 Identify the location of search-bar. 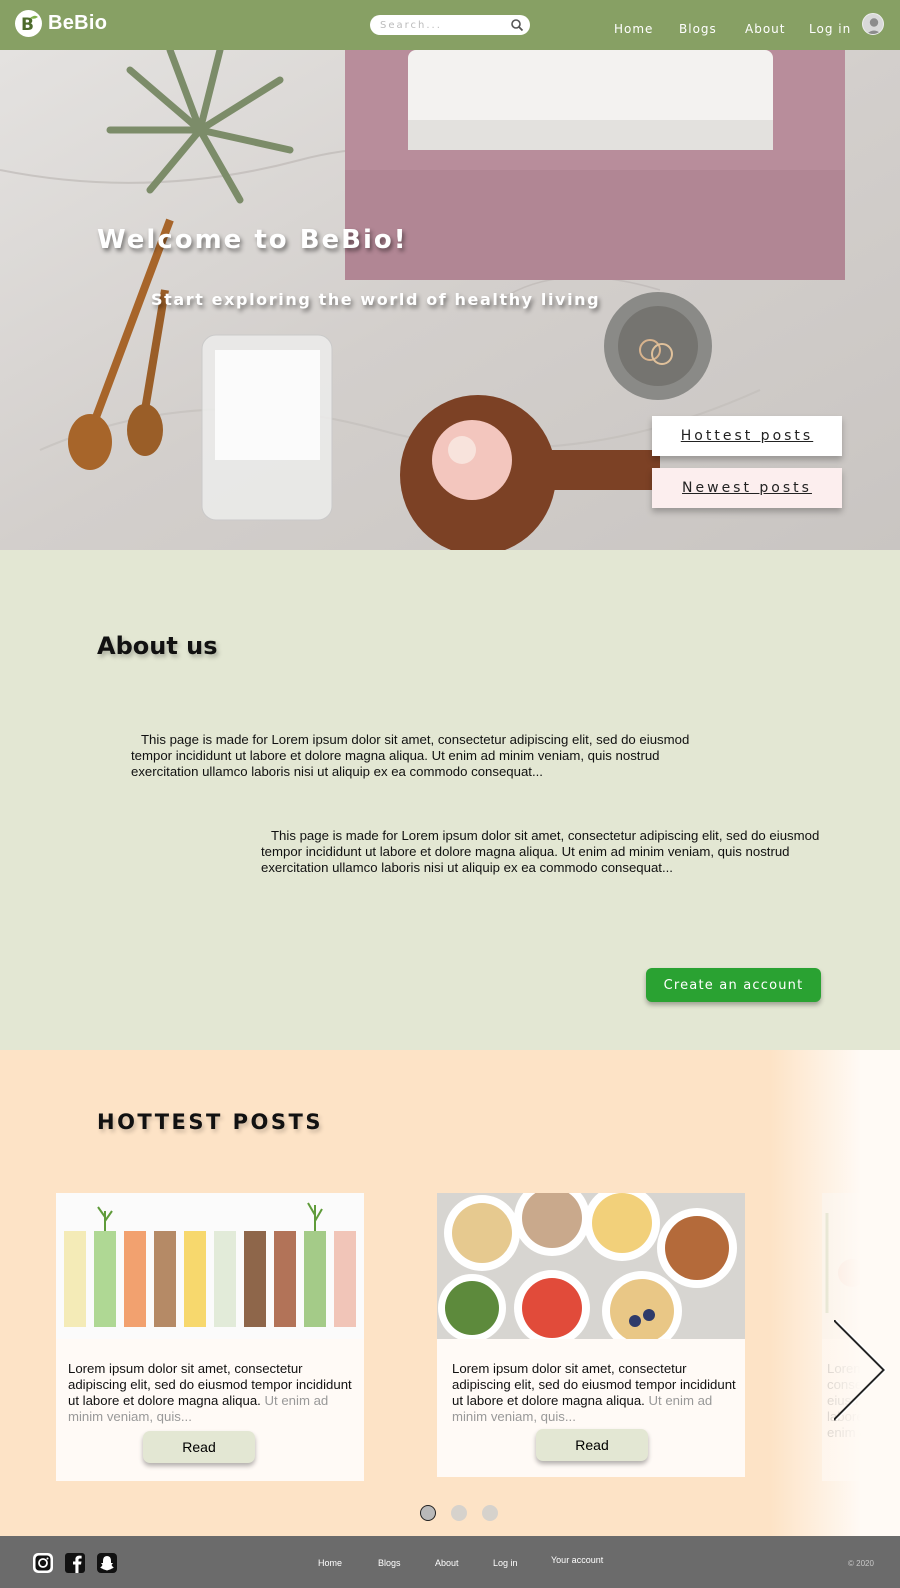
(450, 25).